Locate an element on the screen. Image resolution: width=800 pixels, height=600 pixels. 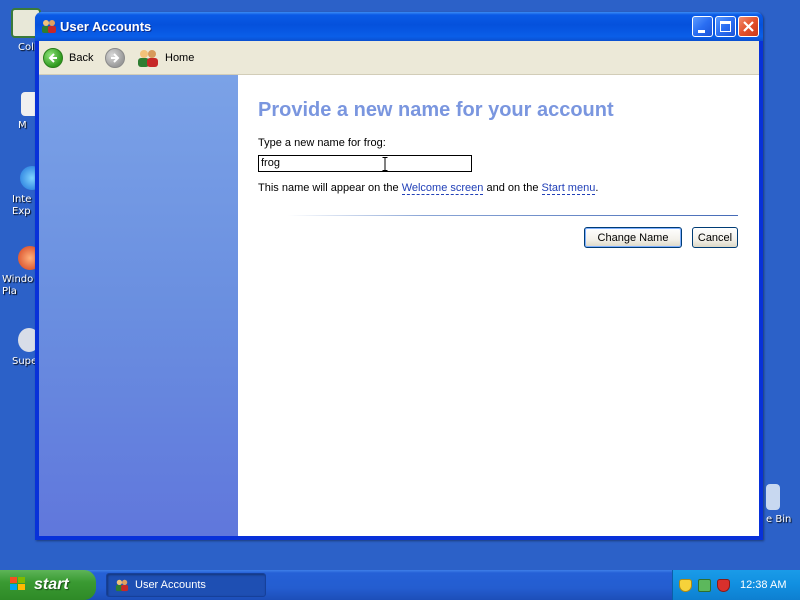
windows-logo-icon is located at coordinates (19, 585).